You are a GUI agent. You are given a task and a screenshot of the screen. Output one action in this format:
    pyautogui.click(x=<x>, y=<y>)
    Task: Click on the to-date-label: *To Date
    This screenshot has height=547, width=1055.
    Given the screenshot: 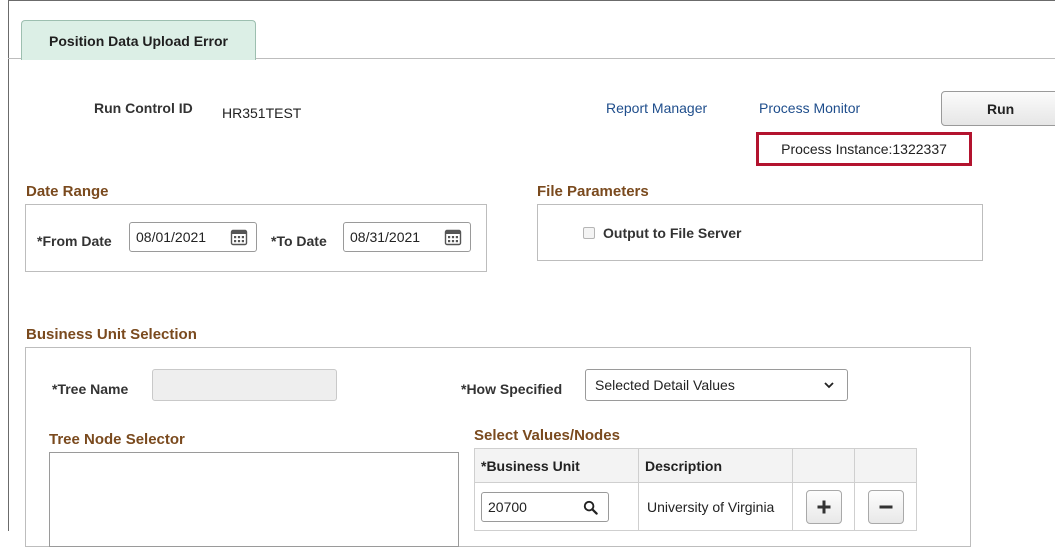 What is the action you would take?
    pyautogui.click(x=299, y=241)
    